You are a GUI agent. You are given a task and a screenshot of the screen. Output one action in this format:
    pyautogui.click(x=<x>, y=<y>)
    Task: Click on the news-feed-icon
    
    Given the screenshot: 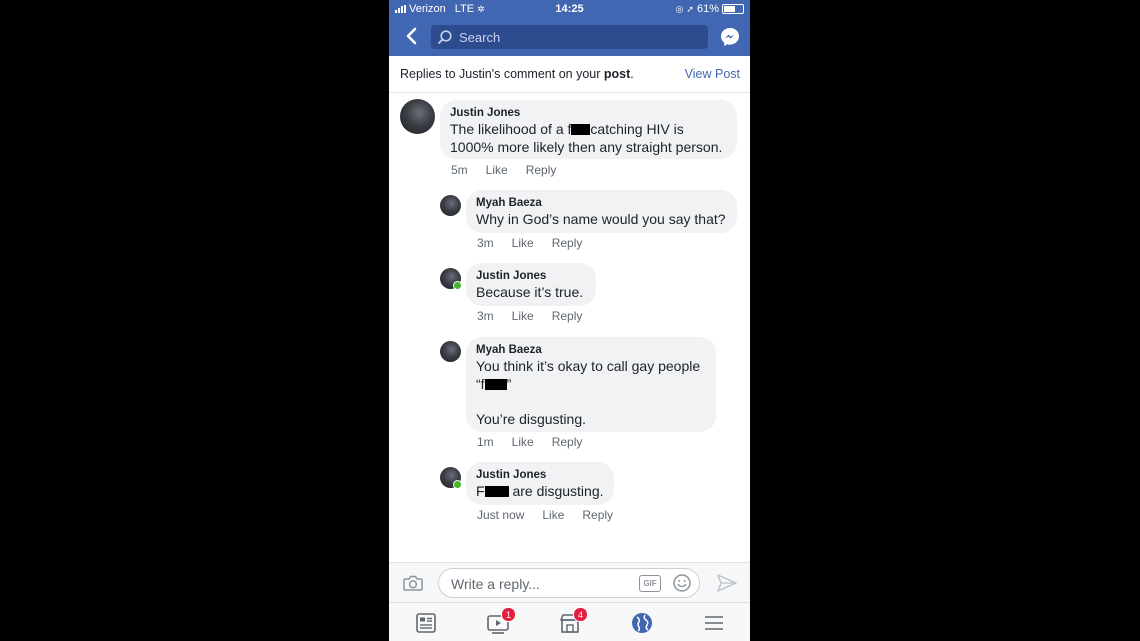 What is the action you would take?
    pyautogui.click(x=426, y=623)
    